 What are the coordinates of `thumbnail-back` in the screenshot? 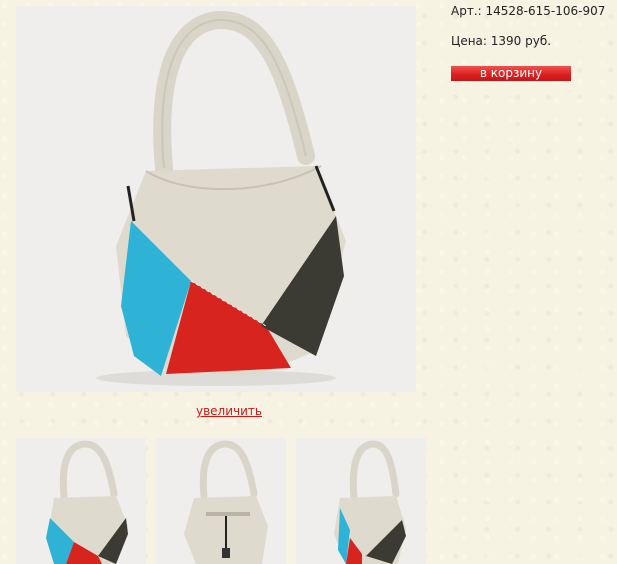 It's located at (221, 501).